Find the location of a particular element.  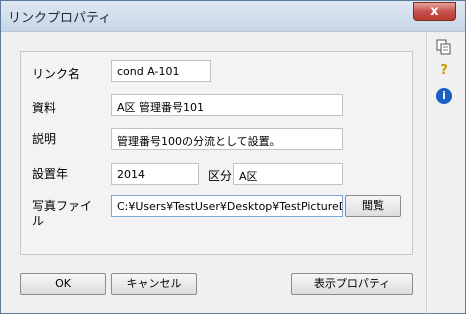

material-input: A区 管理番号101 is located at coordinates (227, 105).